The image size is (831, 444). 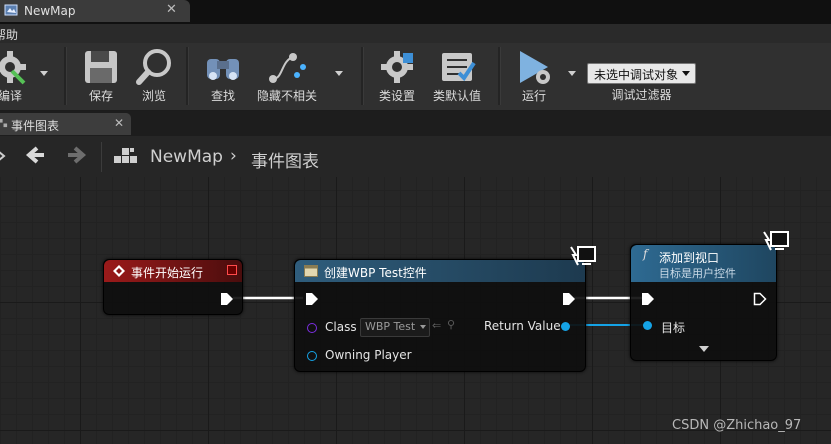 I want to click on node-title: 事件开始运行, so click(x=167, y=273).